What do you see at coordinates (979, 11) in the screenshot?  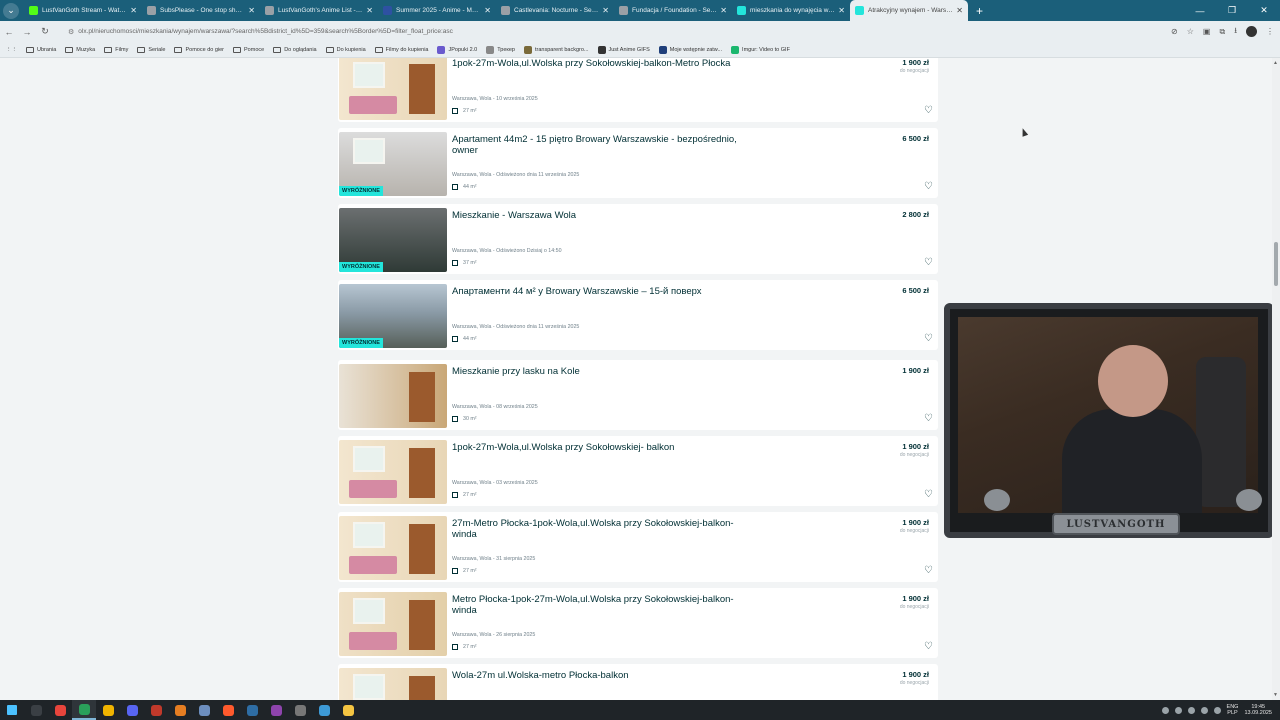 I see `new-tab-icon: +` at bounding box center [979, 11].